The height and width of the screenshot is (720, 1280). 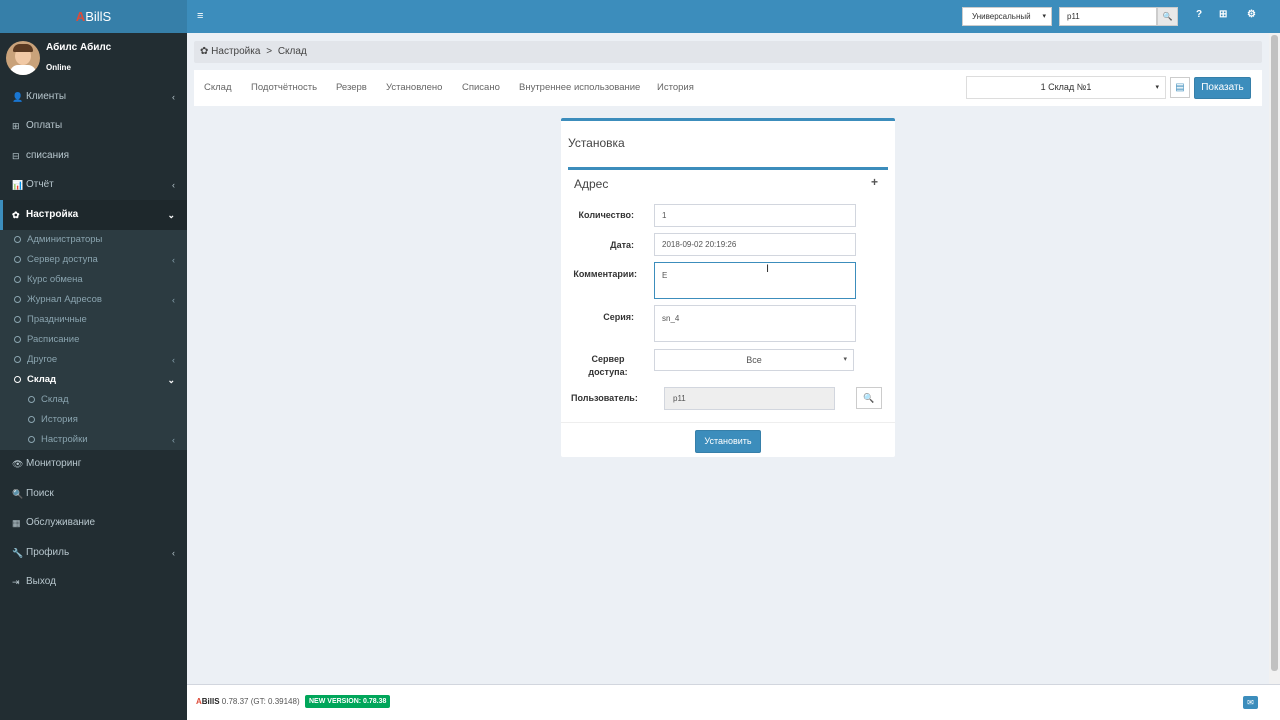 I want to click on breadcrumb-root: Настройка, so click(x=235, y=51).